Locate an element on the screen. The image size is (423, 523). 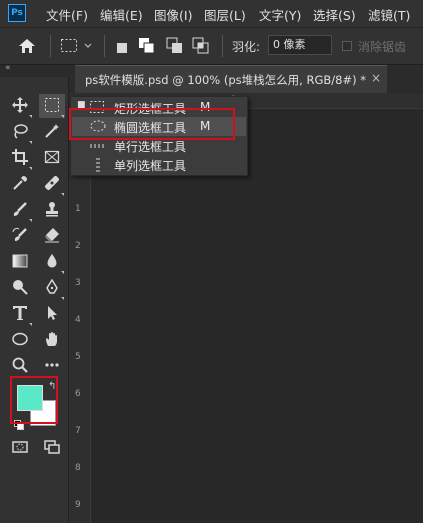
ruler-label: 2 is located at coordinates (78, 246).